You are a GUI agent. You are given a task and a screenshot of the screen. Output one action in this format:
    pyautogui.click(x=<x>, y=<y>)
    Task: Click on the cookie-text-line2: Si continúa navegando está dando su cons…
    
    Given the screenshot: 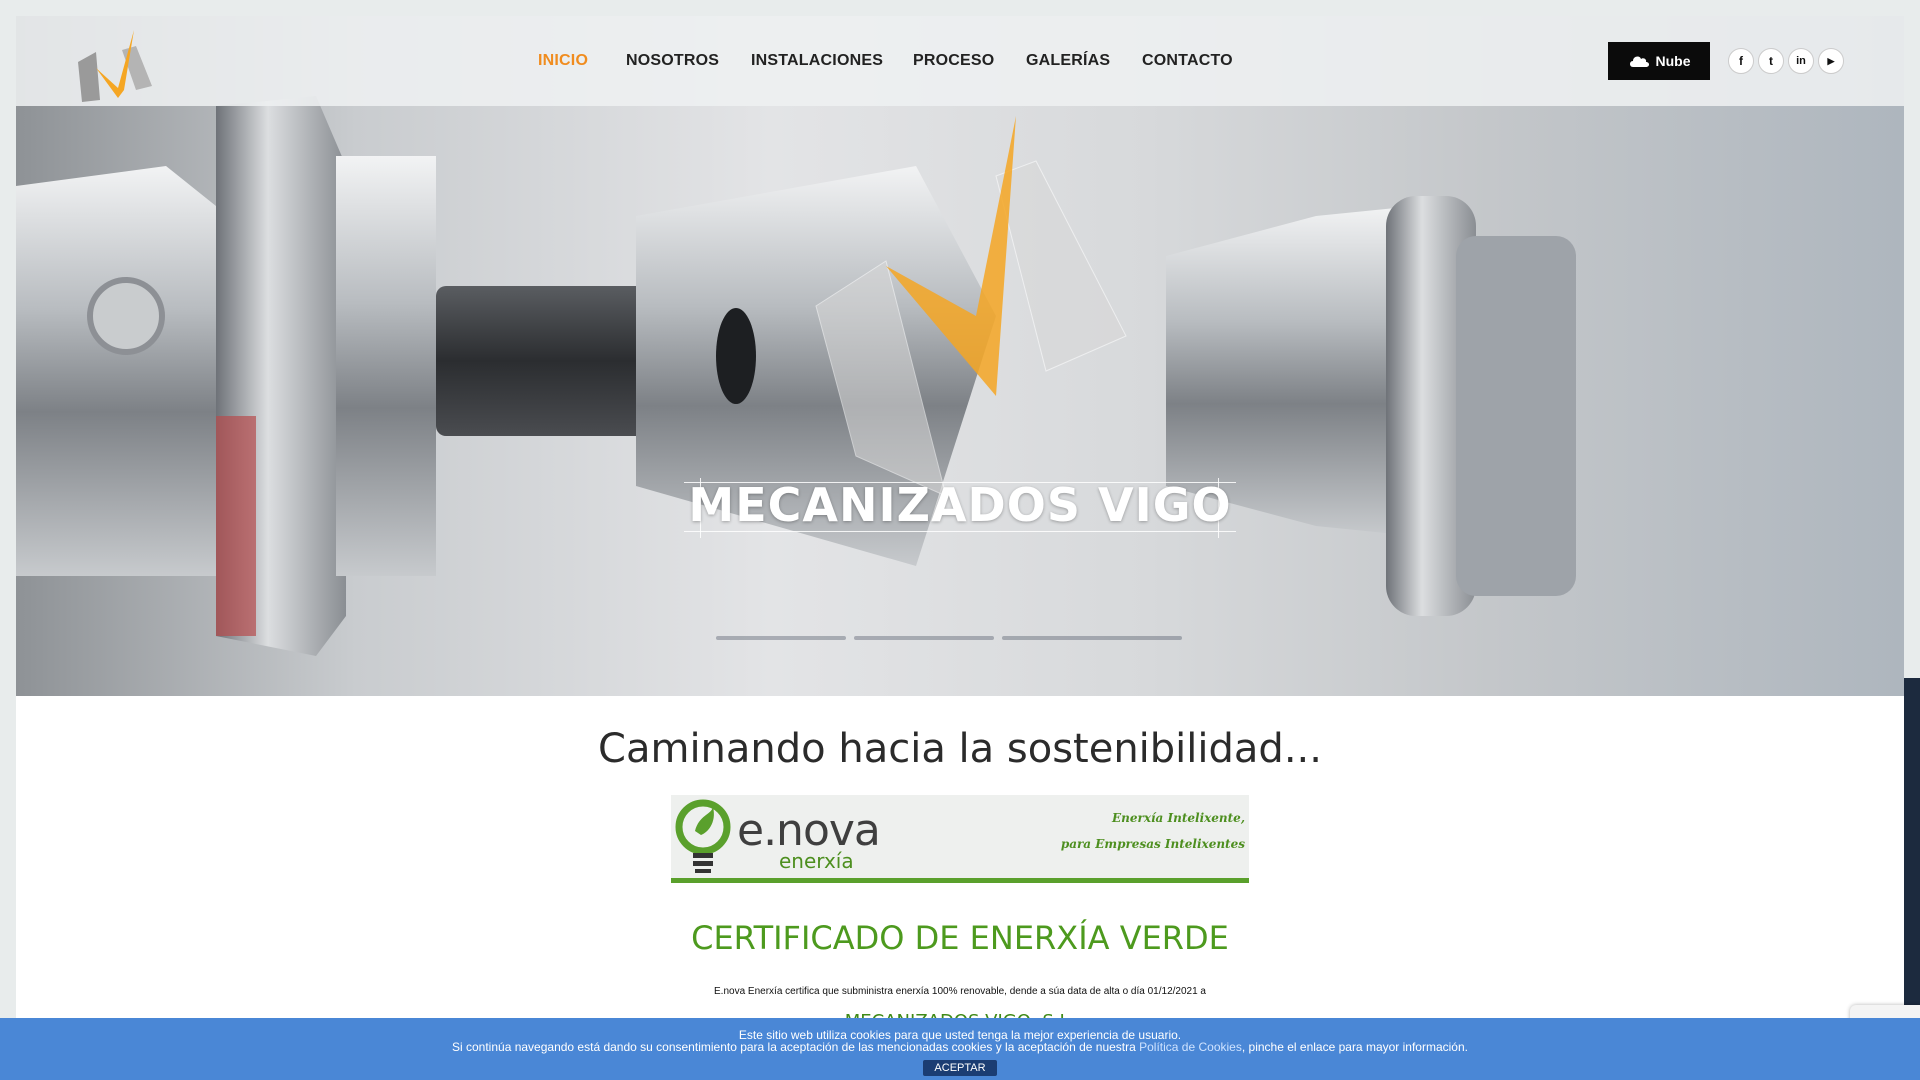 What is the action you would take?
    pyautogui.click(x=960, y=1047)
    